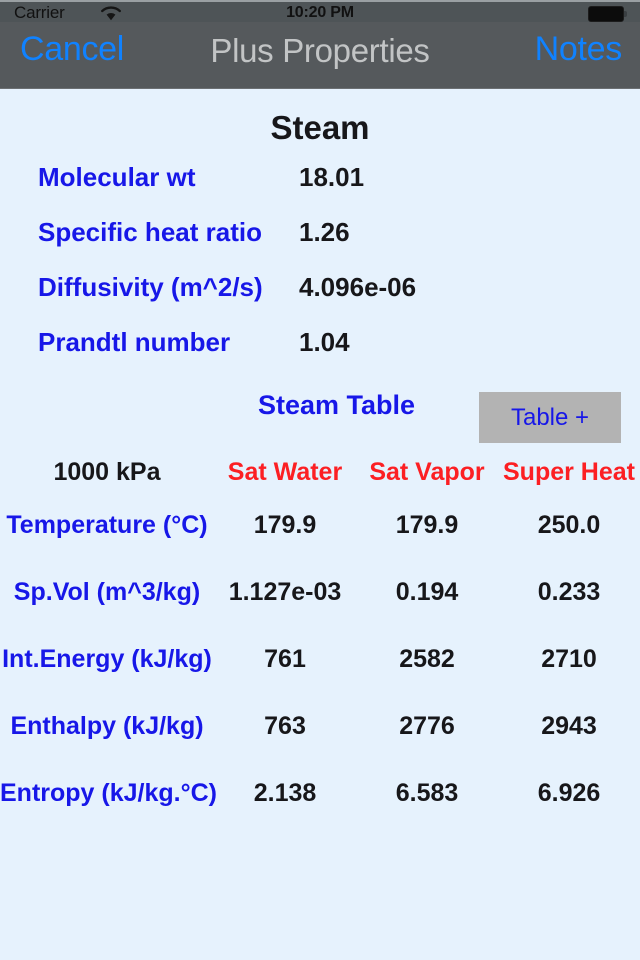 The width and height of the screenshot is (640, 960). What do you see at coordinates (107, 471) in the screenshot?
I see `pressure-header: 1000 kPa` at bounding box center [107, 471].